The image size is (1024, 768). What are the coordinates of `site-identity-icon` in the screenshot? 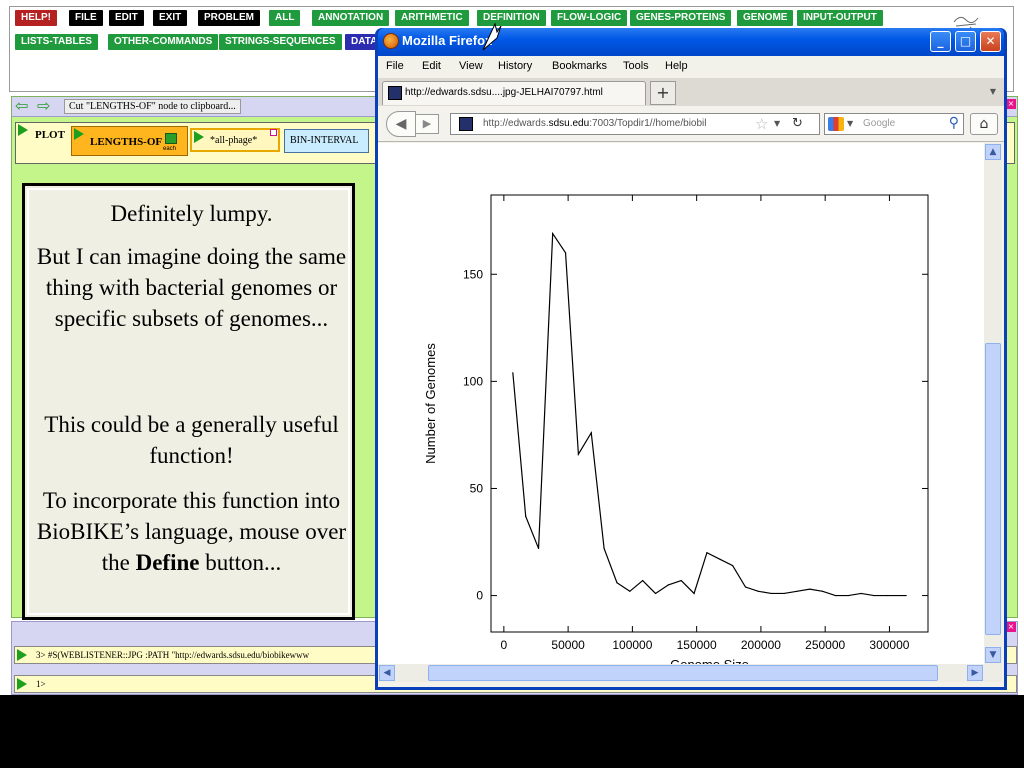 It's located at (466, 124).